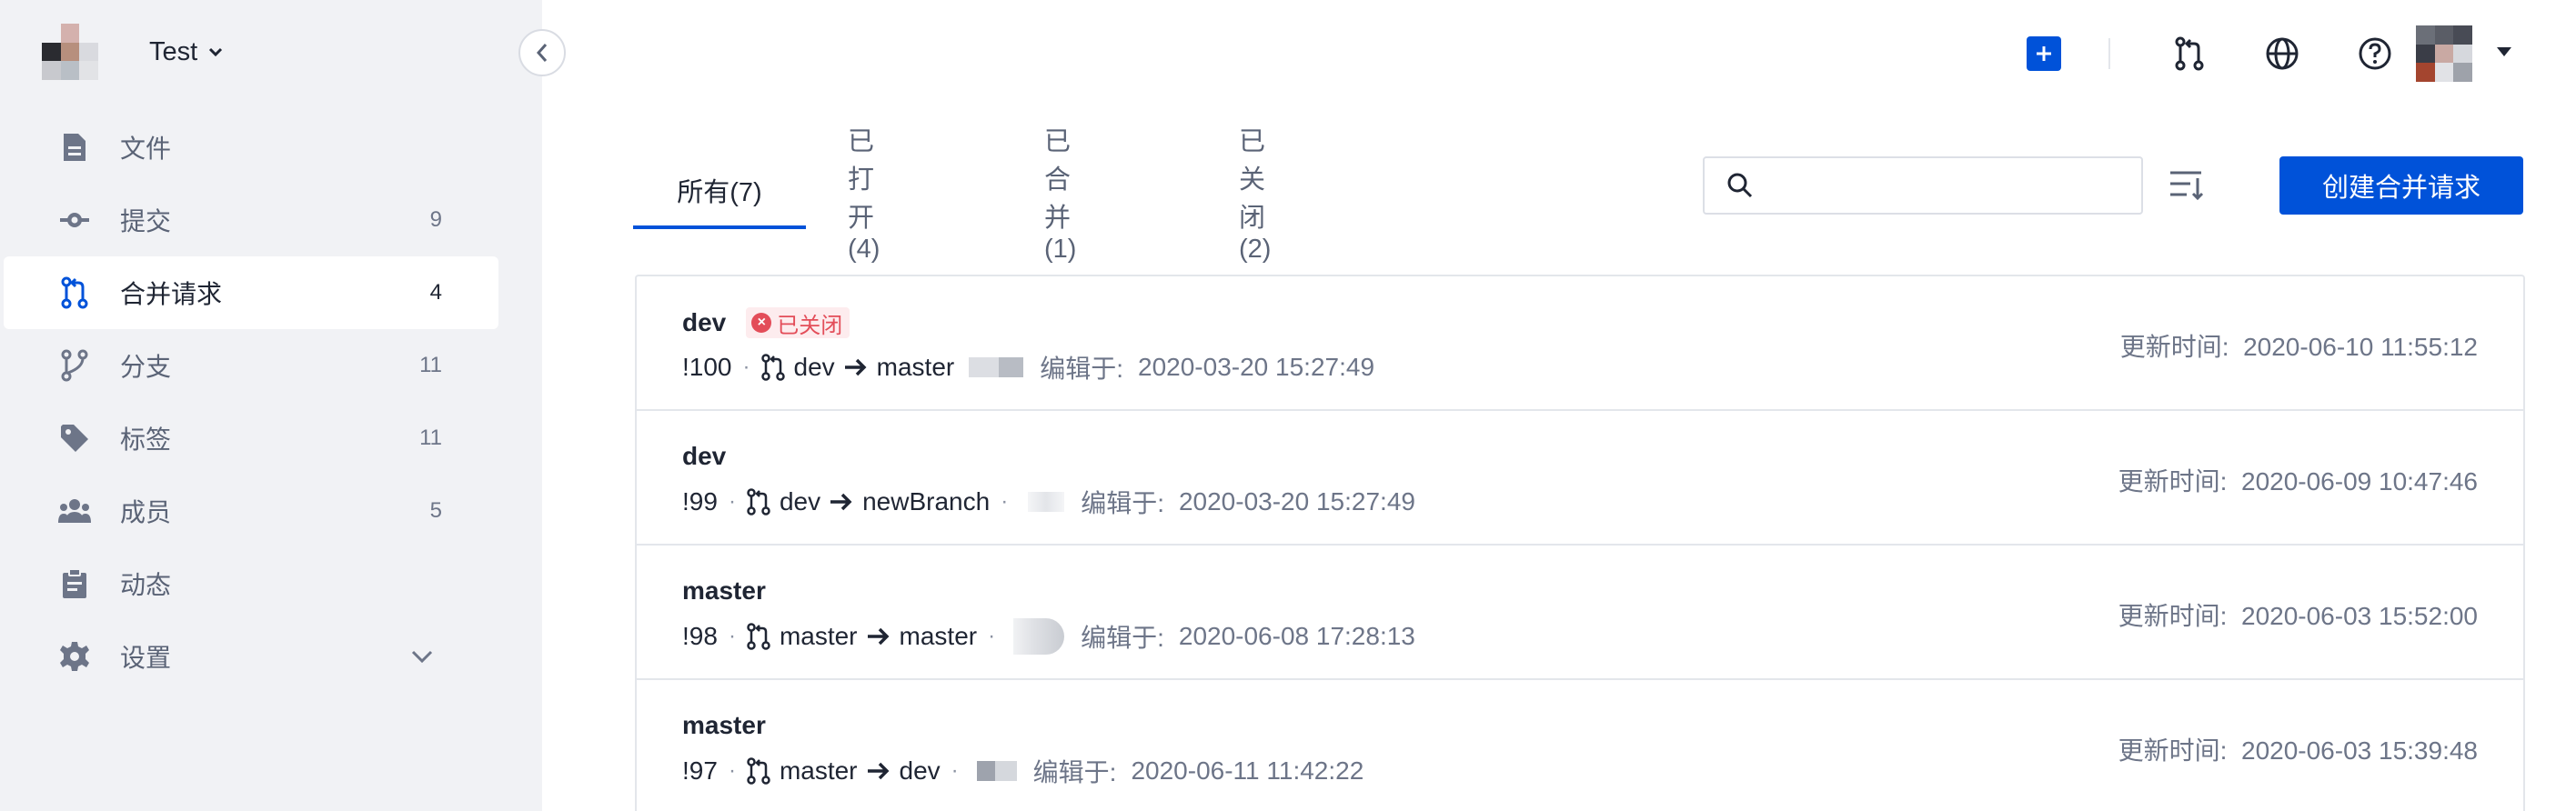 The height and width of the screenshot is (811, 2576). I want to click on branch-icon, so click(74, 366).